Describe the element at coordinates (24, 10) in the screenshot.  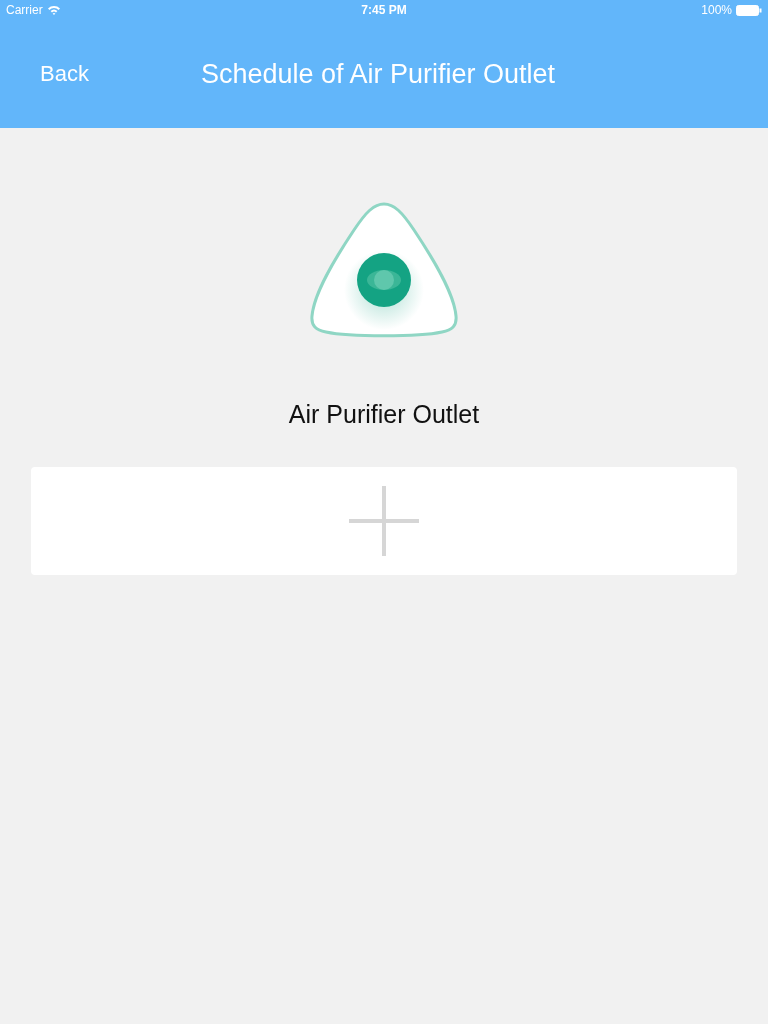
I see `carrier-label: Carrier` at that location.